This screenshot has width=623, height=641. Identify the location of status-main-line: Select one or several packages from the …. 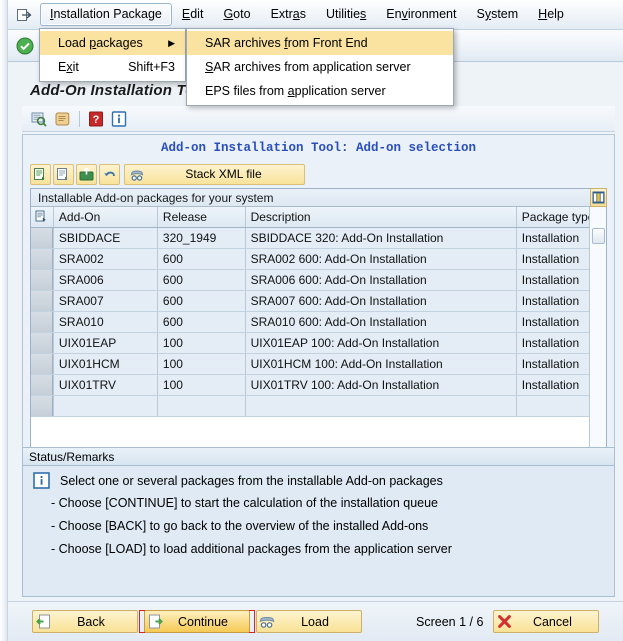
(318, 480).